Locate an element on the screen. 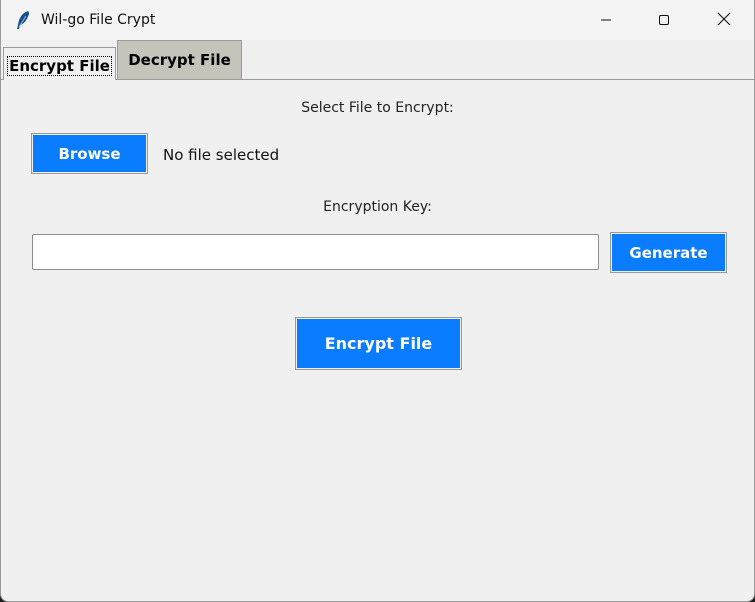  encryption-key-input is located at coordinates (315, 252).